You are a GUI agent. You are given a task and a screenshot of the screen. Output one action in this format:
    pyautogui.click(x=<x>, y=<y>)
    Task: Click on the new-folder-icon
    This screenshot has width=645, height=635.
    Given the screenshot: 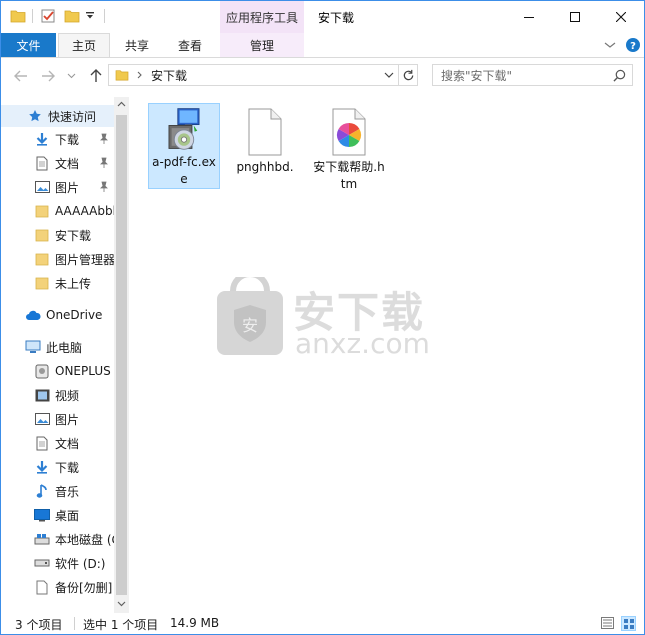 What is the action you would take?
    pyautogui.click(x=72, y=16)
    